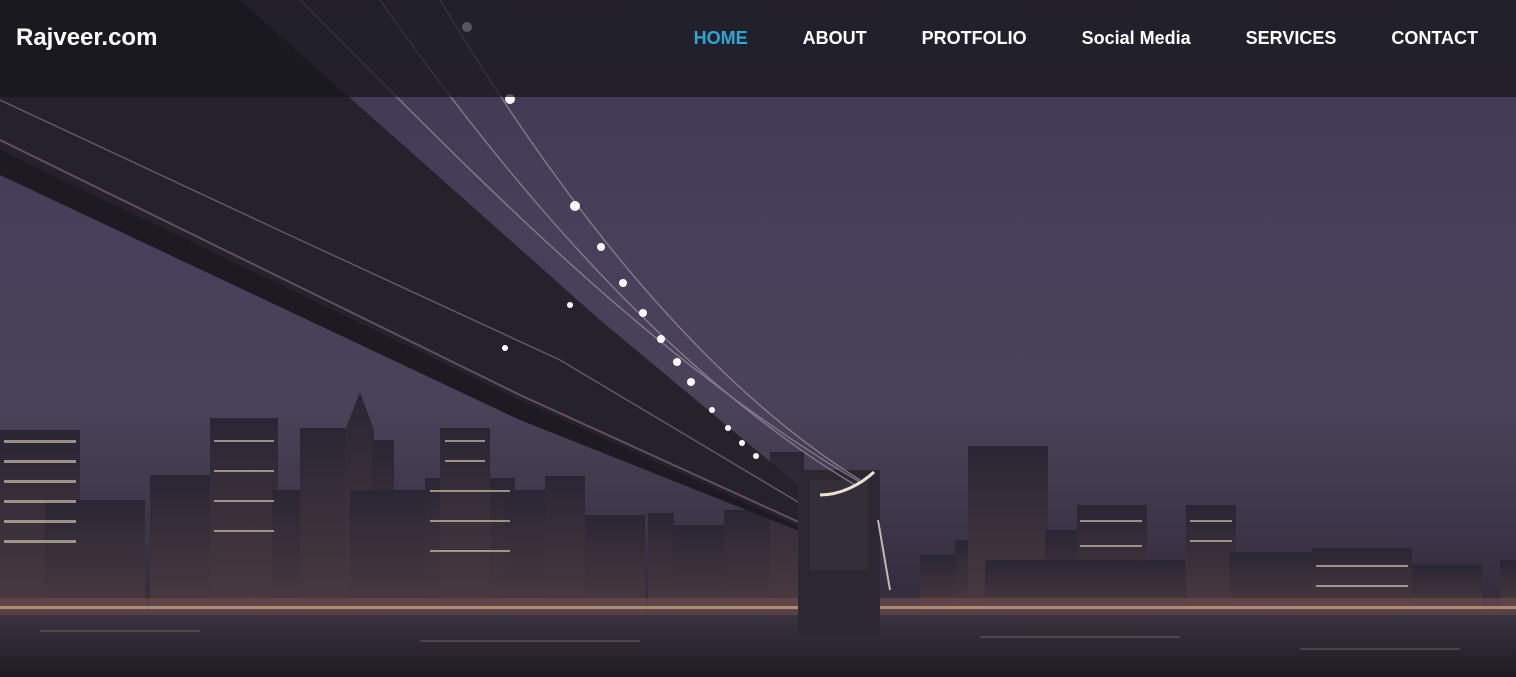  Describe the element at coordinates (1434, 38) in the screenshot. I see `nav-contact-link: CONTACT` at that location.